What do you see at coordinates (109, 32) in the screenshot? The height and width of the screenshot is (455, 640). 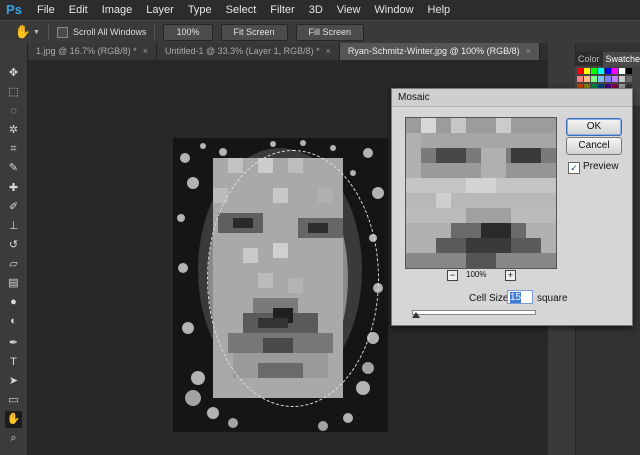 I see `scroll-all-windows-label: Scroll All Windows` at bounding box center [109, 32].